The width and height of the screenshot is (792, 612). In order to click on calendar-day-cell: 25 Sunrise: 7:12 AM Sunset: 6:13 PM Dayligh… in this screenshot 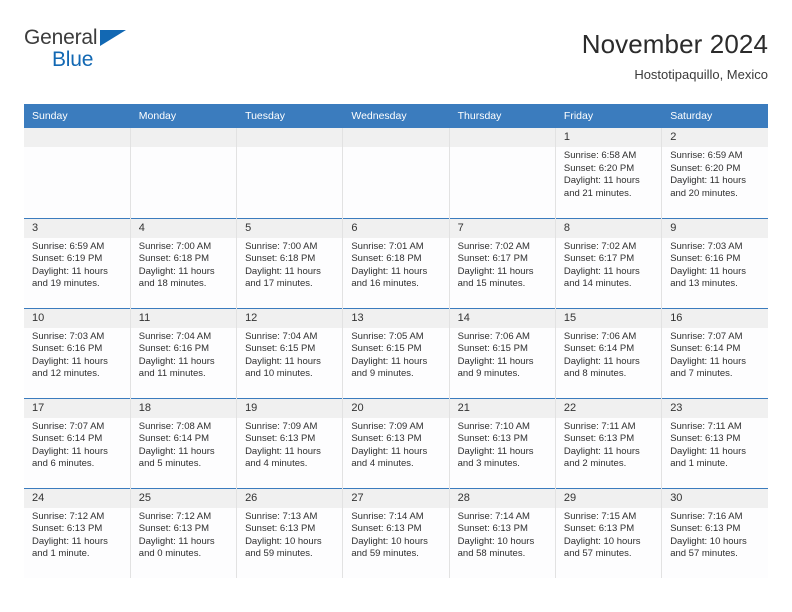, I will do `click(184, 532)`.